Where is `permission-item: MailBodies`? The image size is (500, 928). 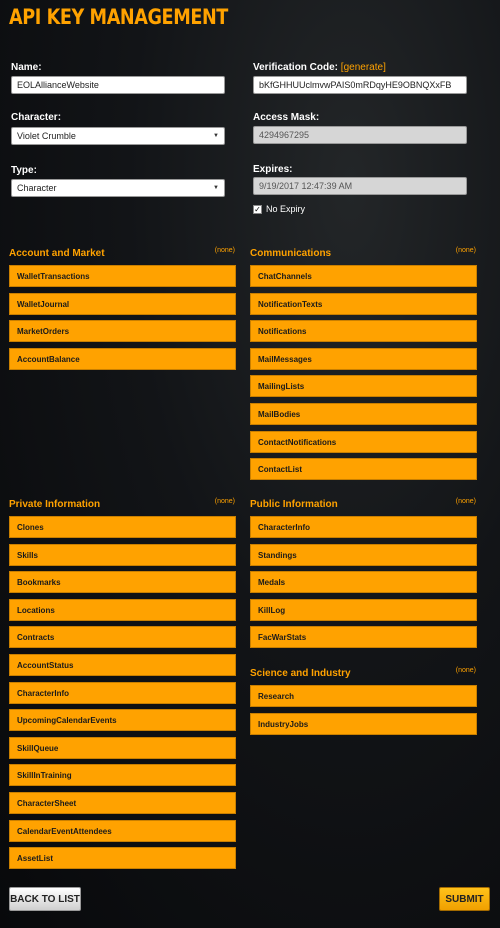
permission-item: MailBodies is located at coordinates (363, 413).